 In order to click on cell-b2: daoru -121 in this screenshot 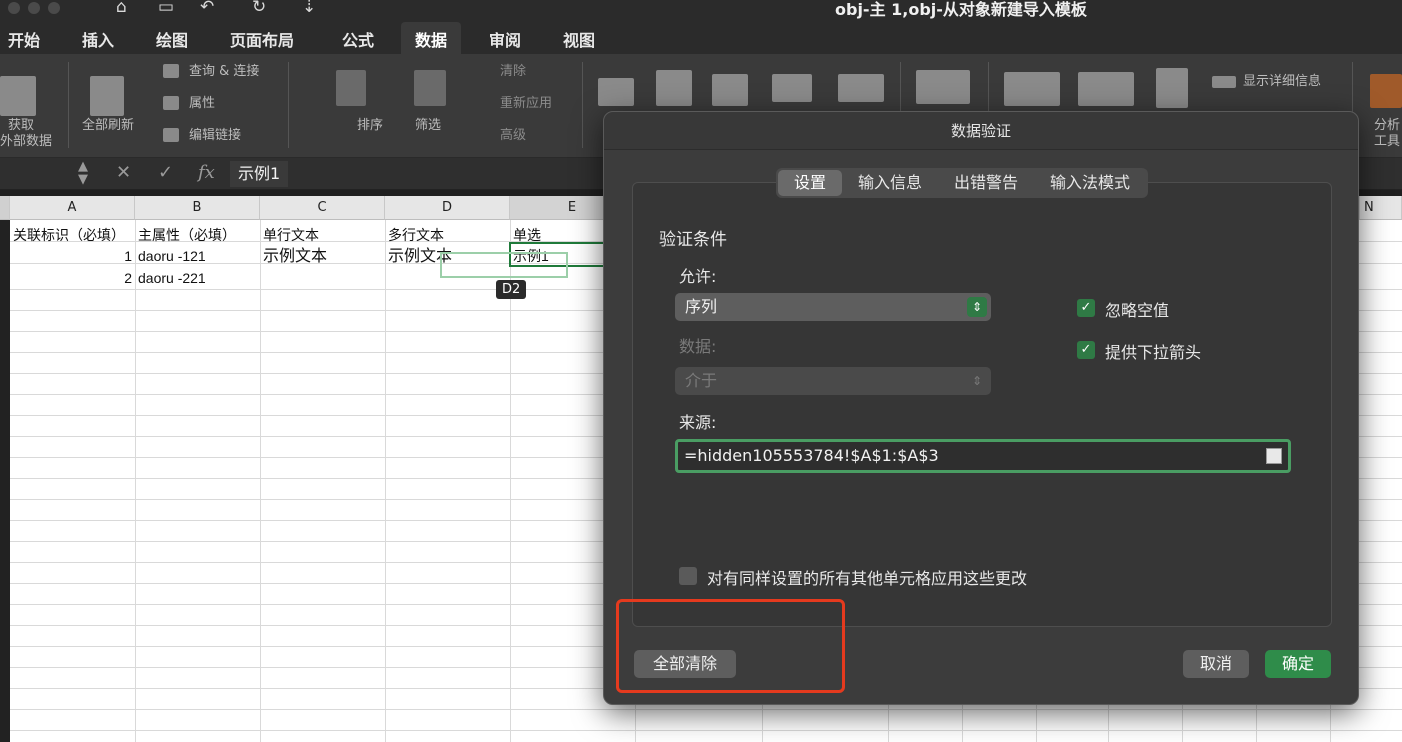, I will do `click(197, 256)`.